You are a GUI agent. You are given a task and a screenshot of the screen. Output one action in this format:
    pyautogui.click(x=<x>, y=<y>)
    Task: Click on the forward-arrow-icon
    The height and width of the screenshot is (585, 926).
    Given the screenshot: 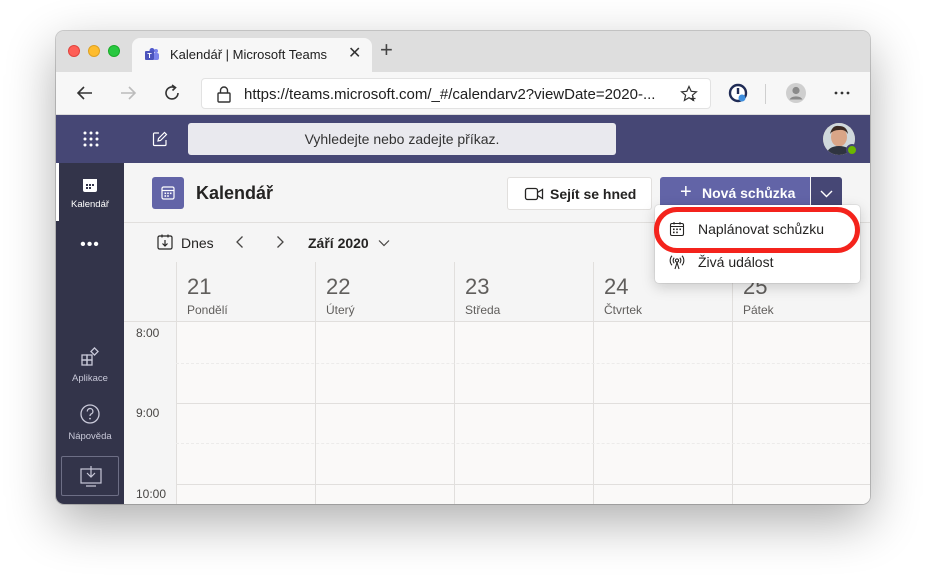 What is the action you would take?
    pyautogui.click(x=128, y=93)
    